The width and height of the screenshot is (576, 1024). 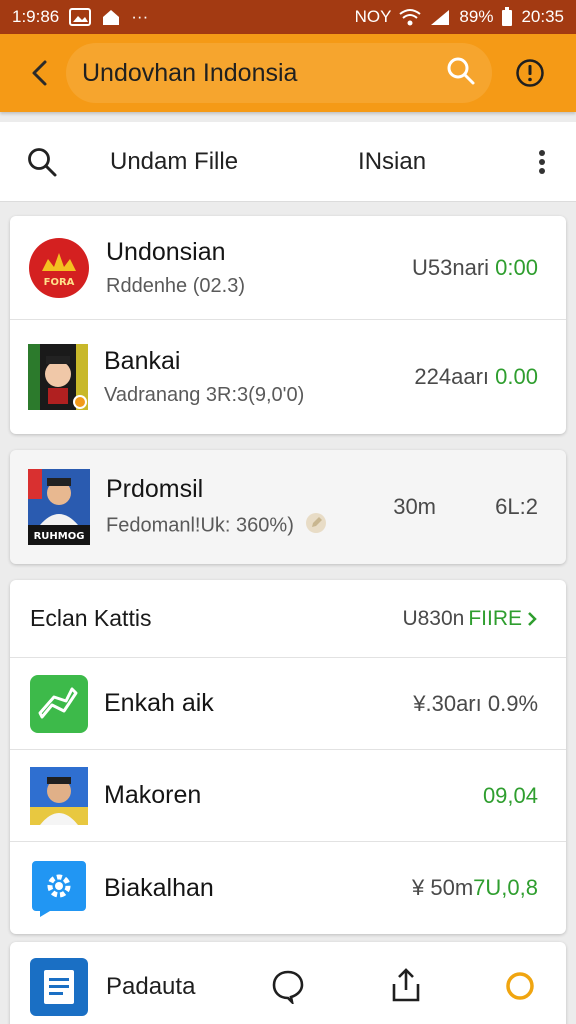 What do you see at coordinates (59, 536) in the screenshot?
I see `svg-text: RUHMOG` at bounding box center [59, 536].